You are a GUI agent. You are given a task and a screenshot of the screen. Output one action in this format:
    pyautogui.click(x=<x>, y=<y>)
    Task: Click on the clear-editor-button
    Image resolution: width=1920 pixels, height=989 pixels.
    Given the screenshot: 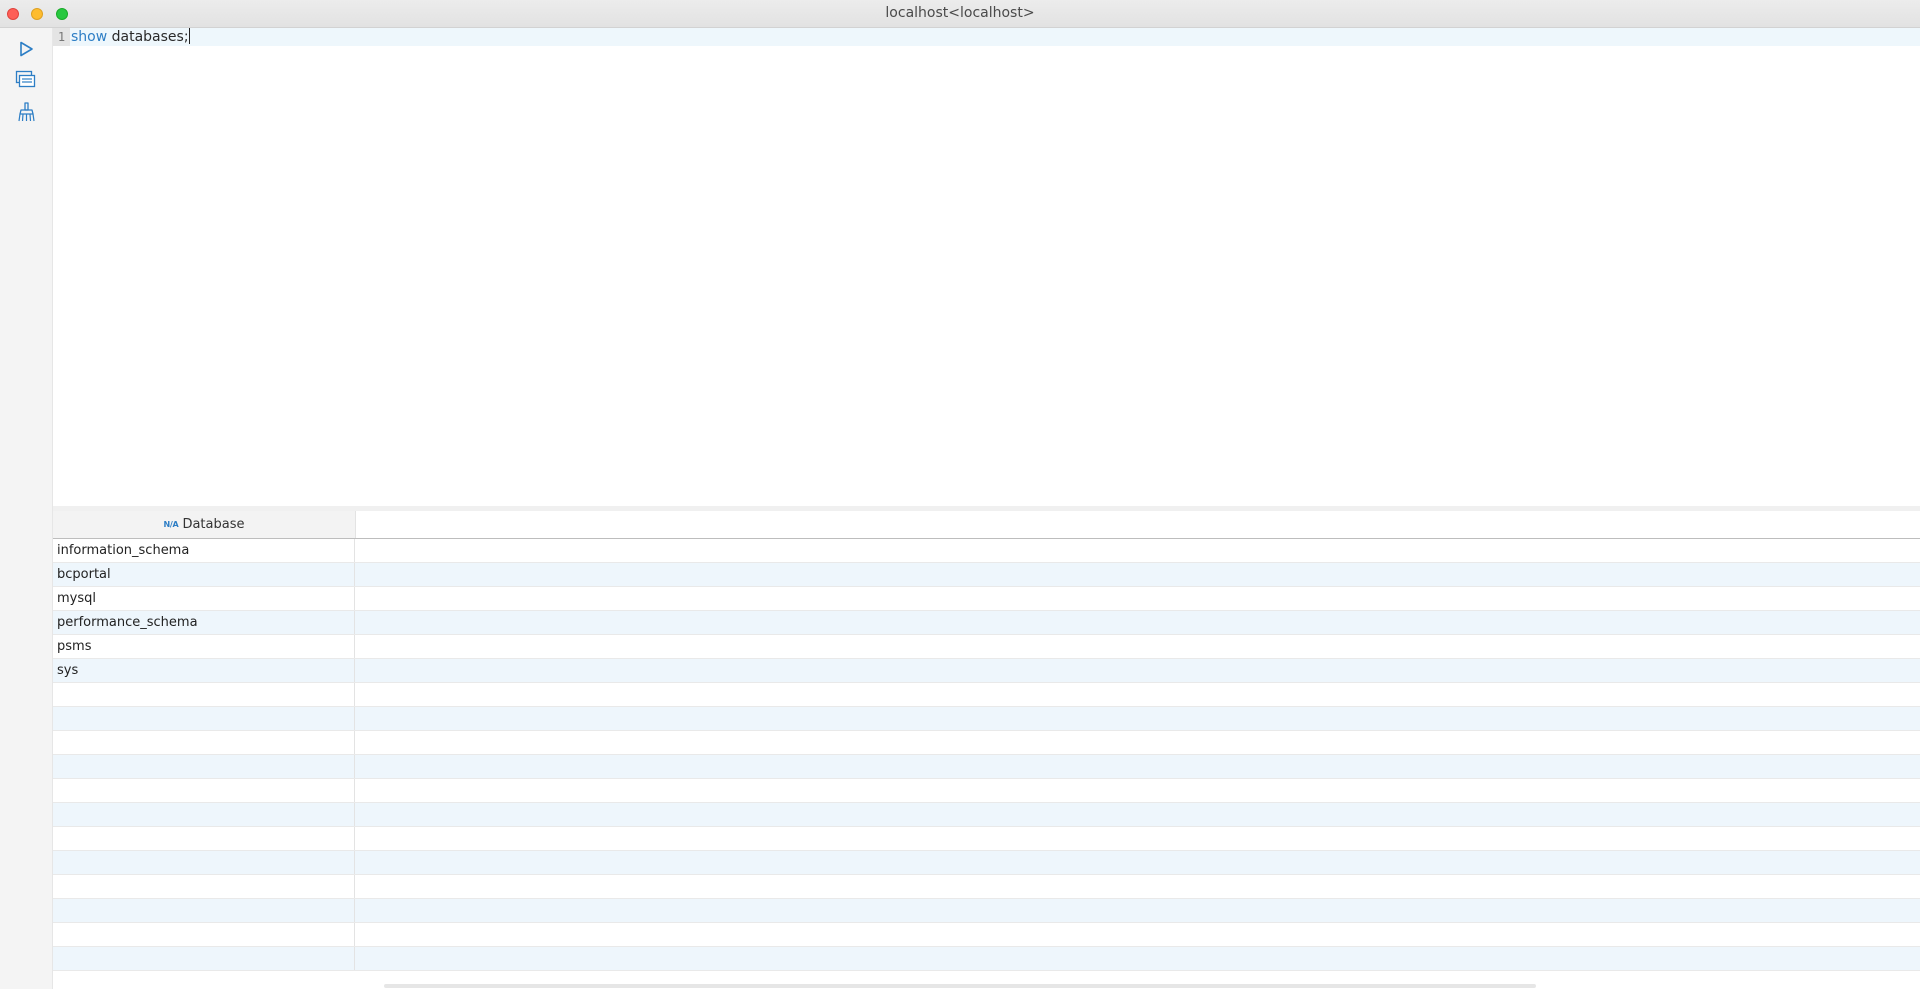 What is the action you would take?
    pyautogui.click(x=26, y=112)
    